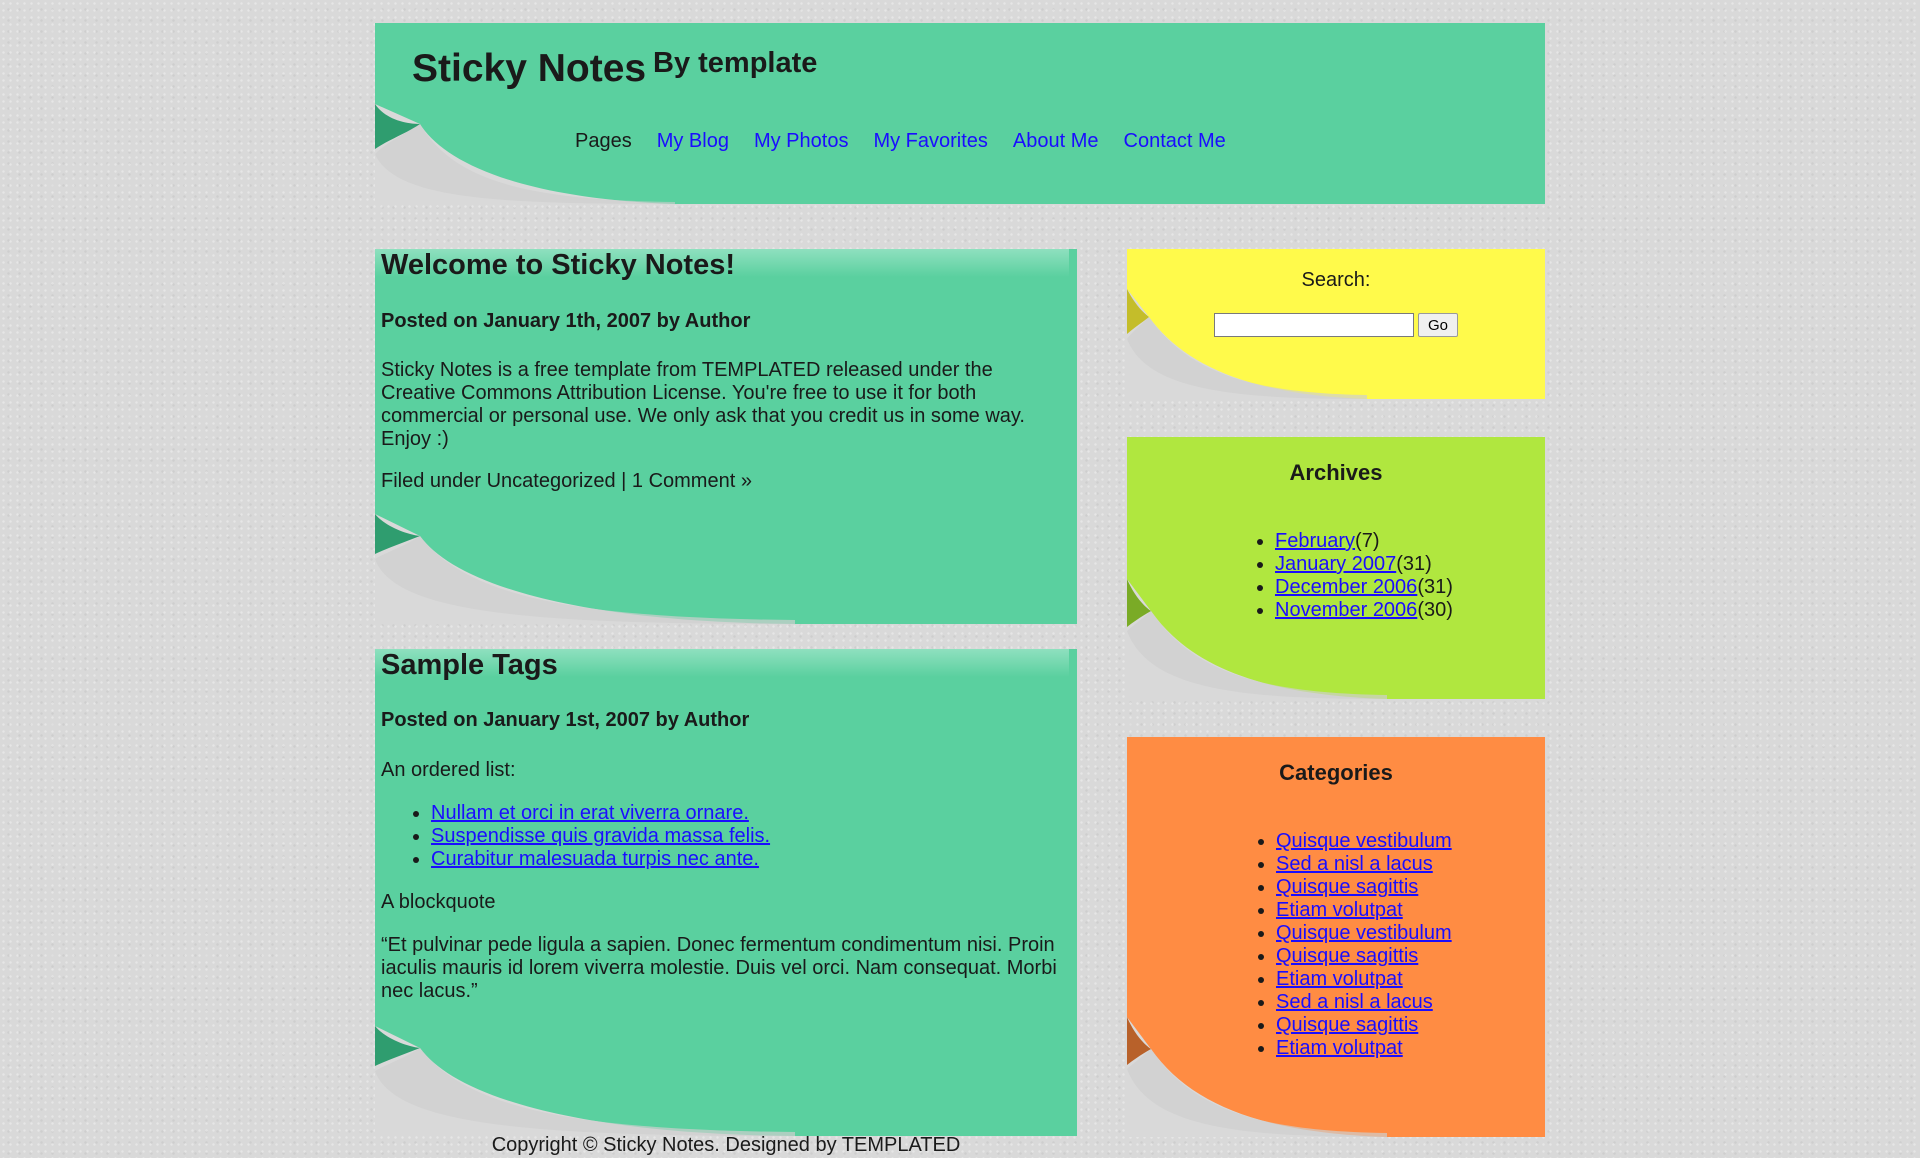 The height and width of the screenshot is (1158, 1920). I want to click on nav-item-my-blog: My Blog, so click(693, 141).